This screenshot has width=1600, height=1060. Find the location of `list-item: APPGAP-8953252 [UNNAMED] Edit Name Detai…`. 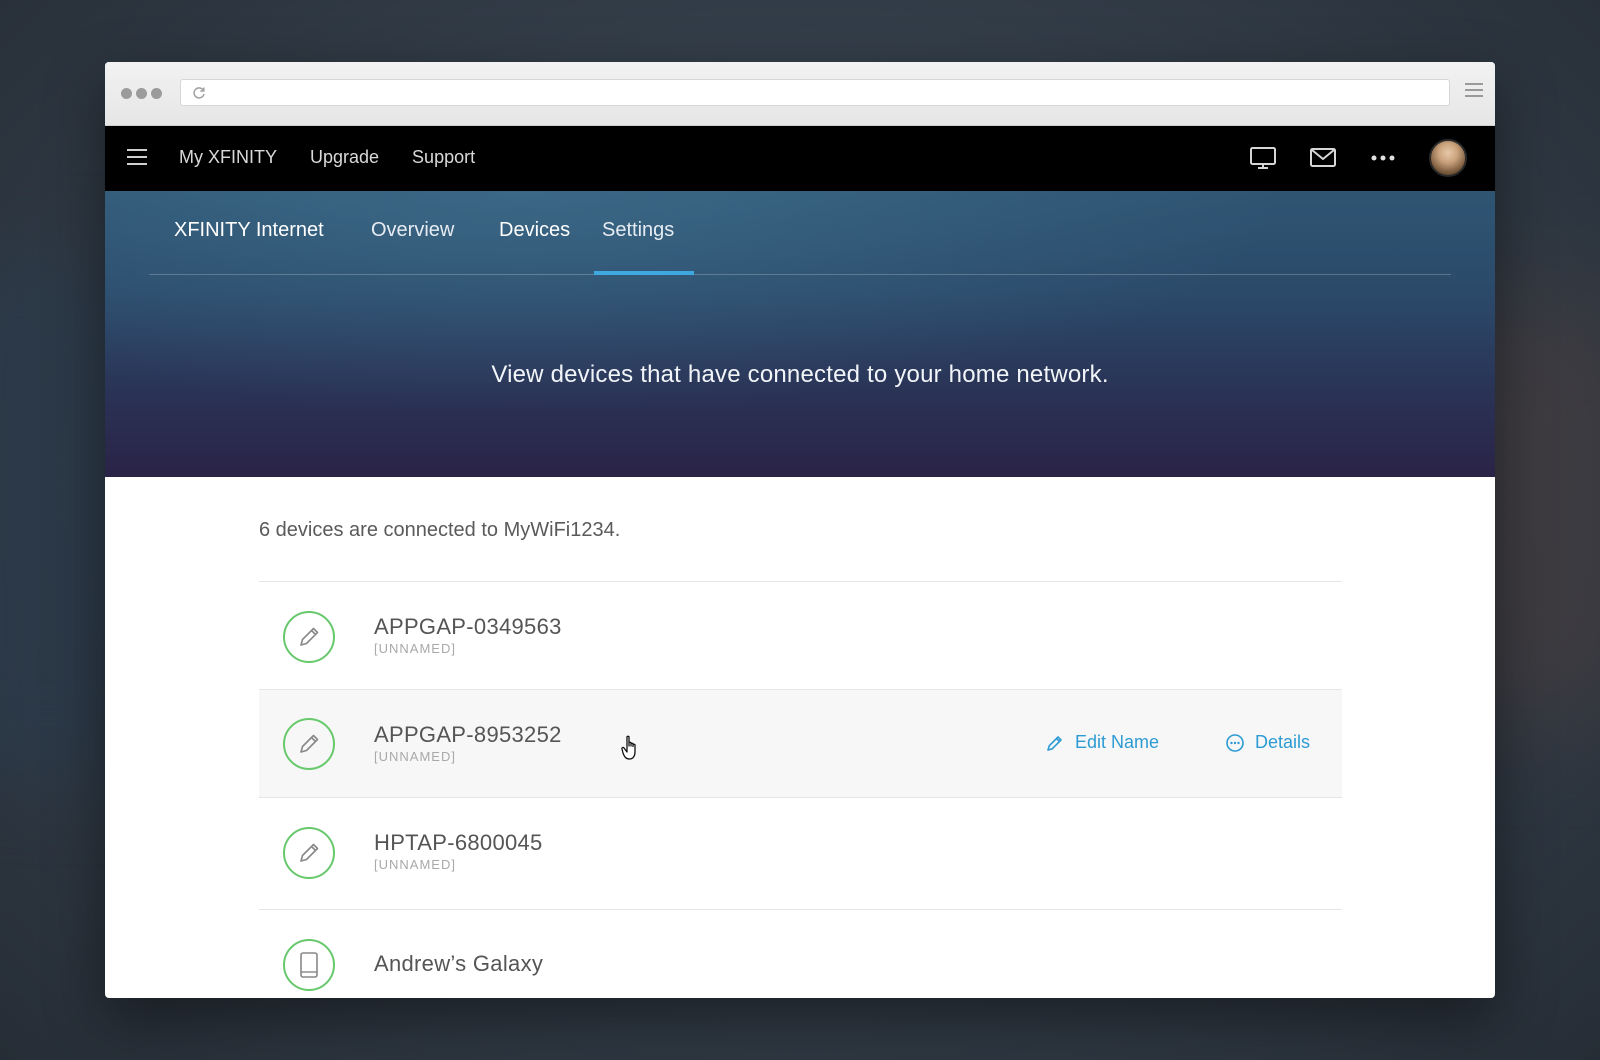

list-item: APPGAP-8953252 [UNNAMED] Edit Name Detai… is located at coordinates (800, 744).